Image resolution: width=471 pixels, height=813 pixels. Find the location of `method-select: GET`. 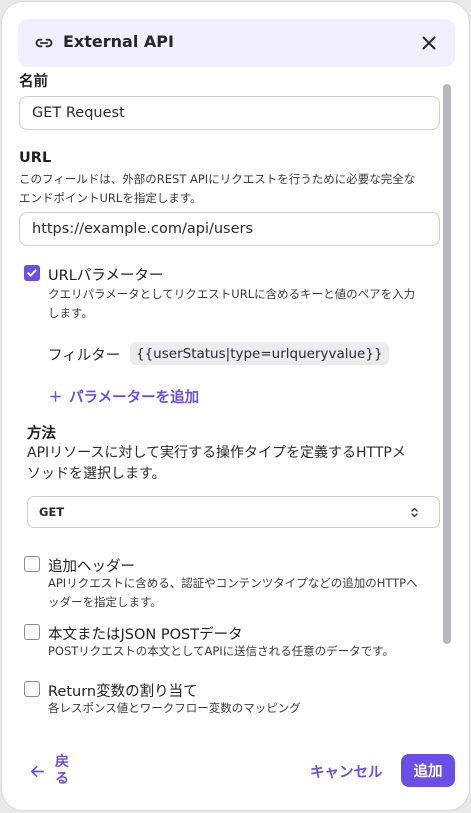

method-select: GET is located at coordinates (233, 512).